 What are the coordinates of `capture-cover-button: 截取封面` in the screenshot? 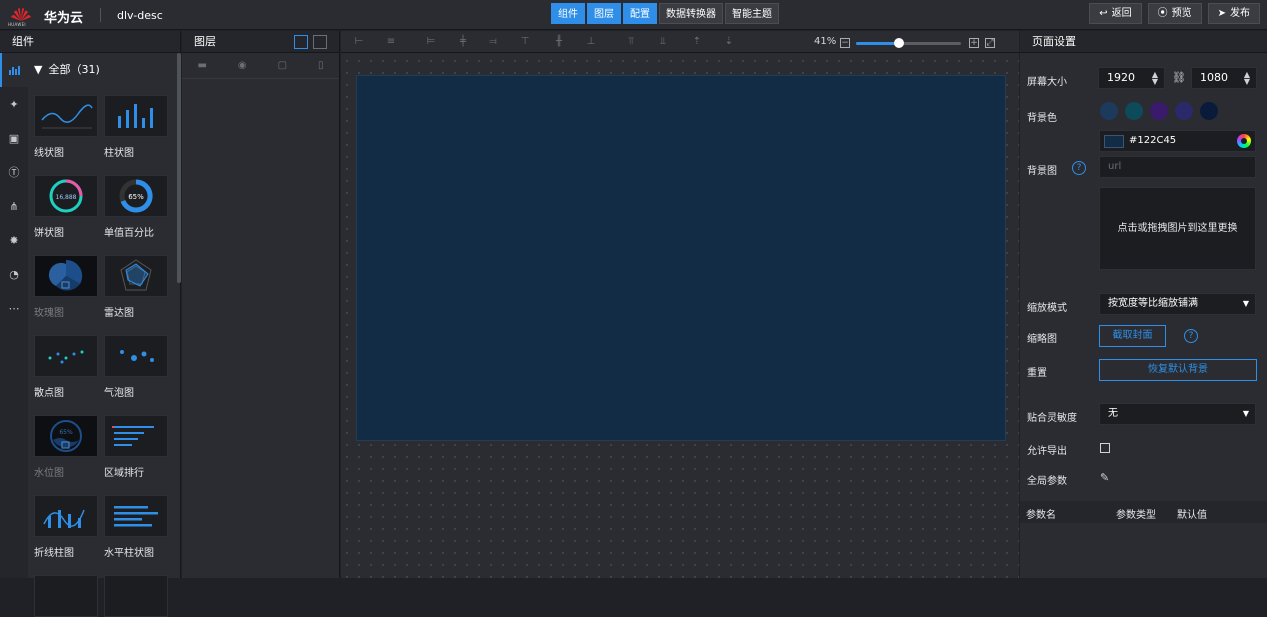 It's located at (1132, 336).